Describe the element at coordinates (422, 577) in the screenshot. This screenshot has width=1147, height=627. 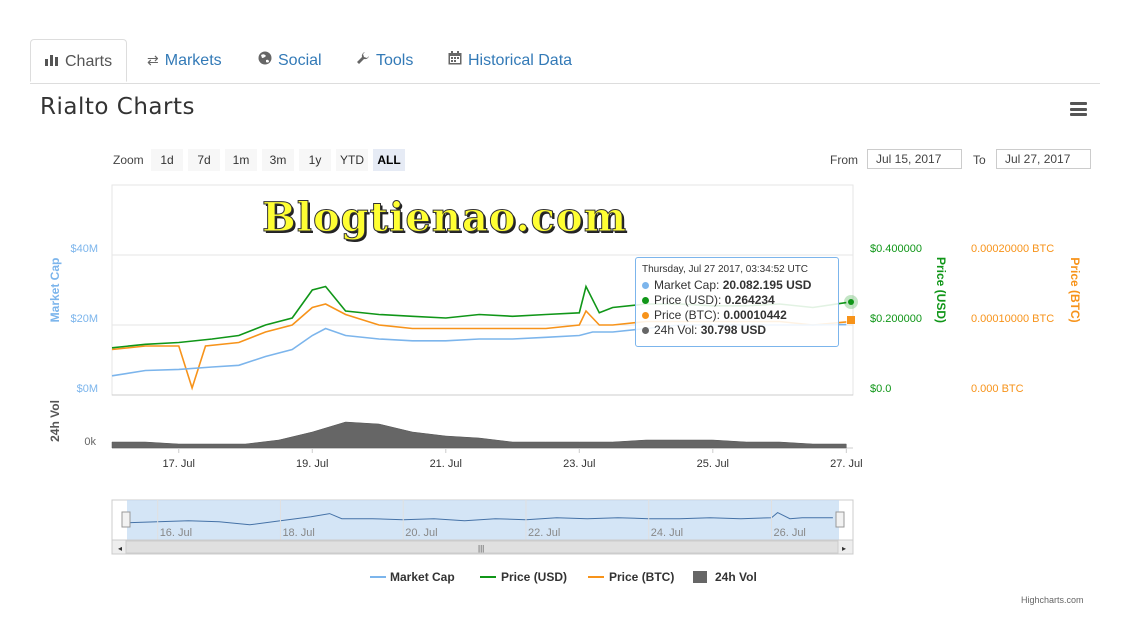
I see `legend-item-market-cap: Market Cap` at that location.